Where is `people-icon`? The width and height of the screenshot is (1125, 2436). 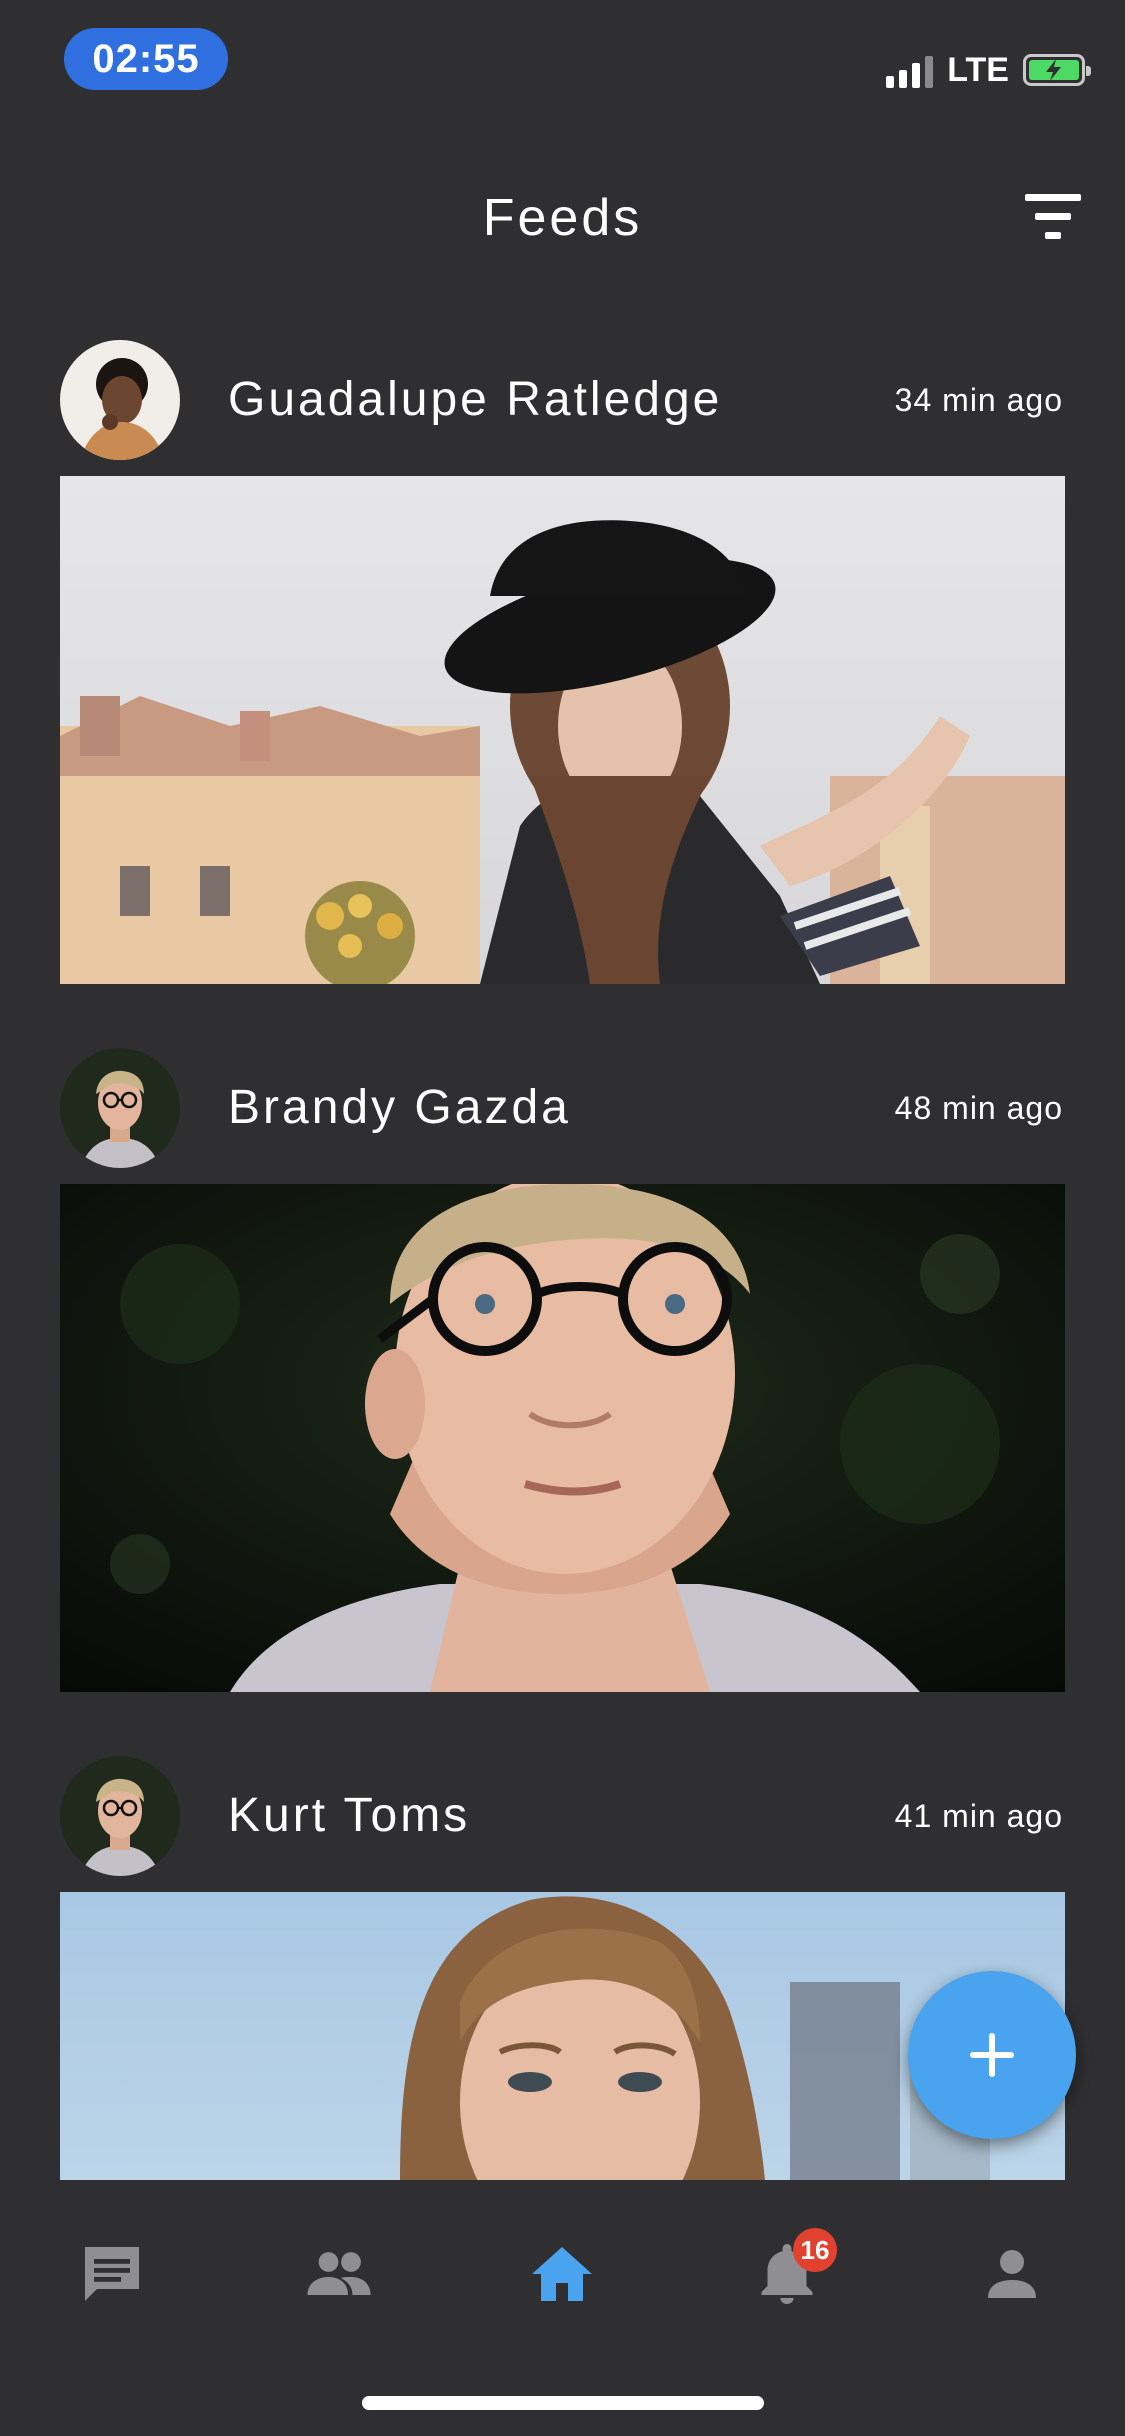 people-icon is located at coordinates (339, 2273).